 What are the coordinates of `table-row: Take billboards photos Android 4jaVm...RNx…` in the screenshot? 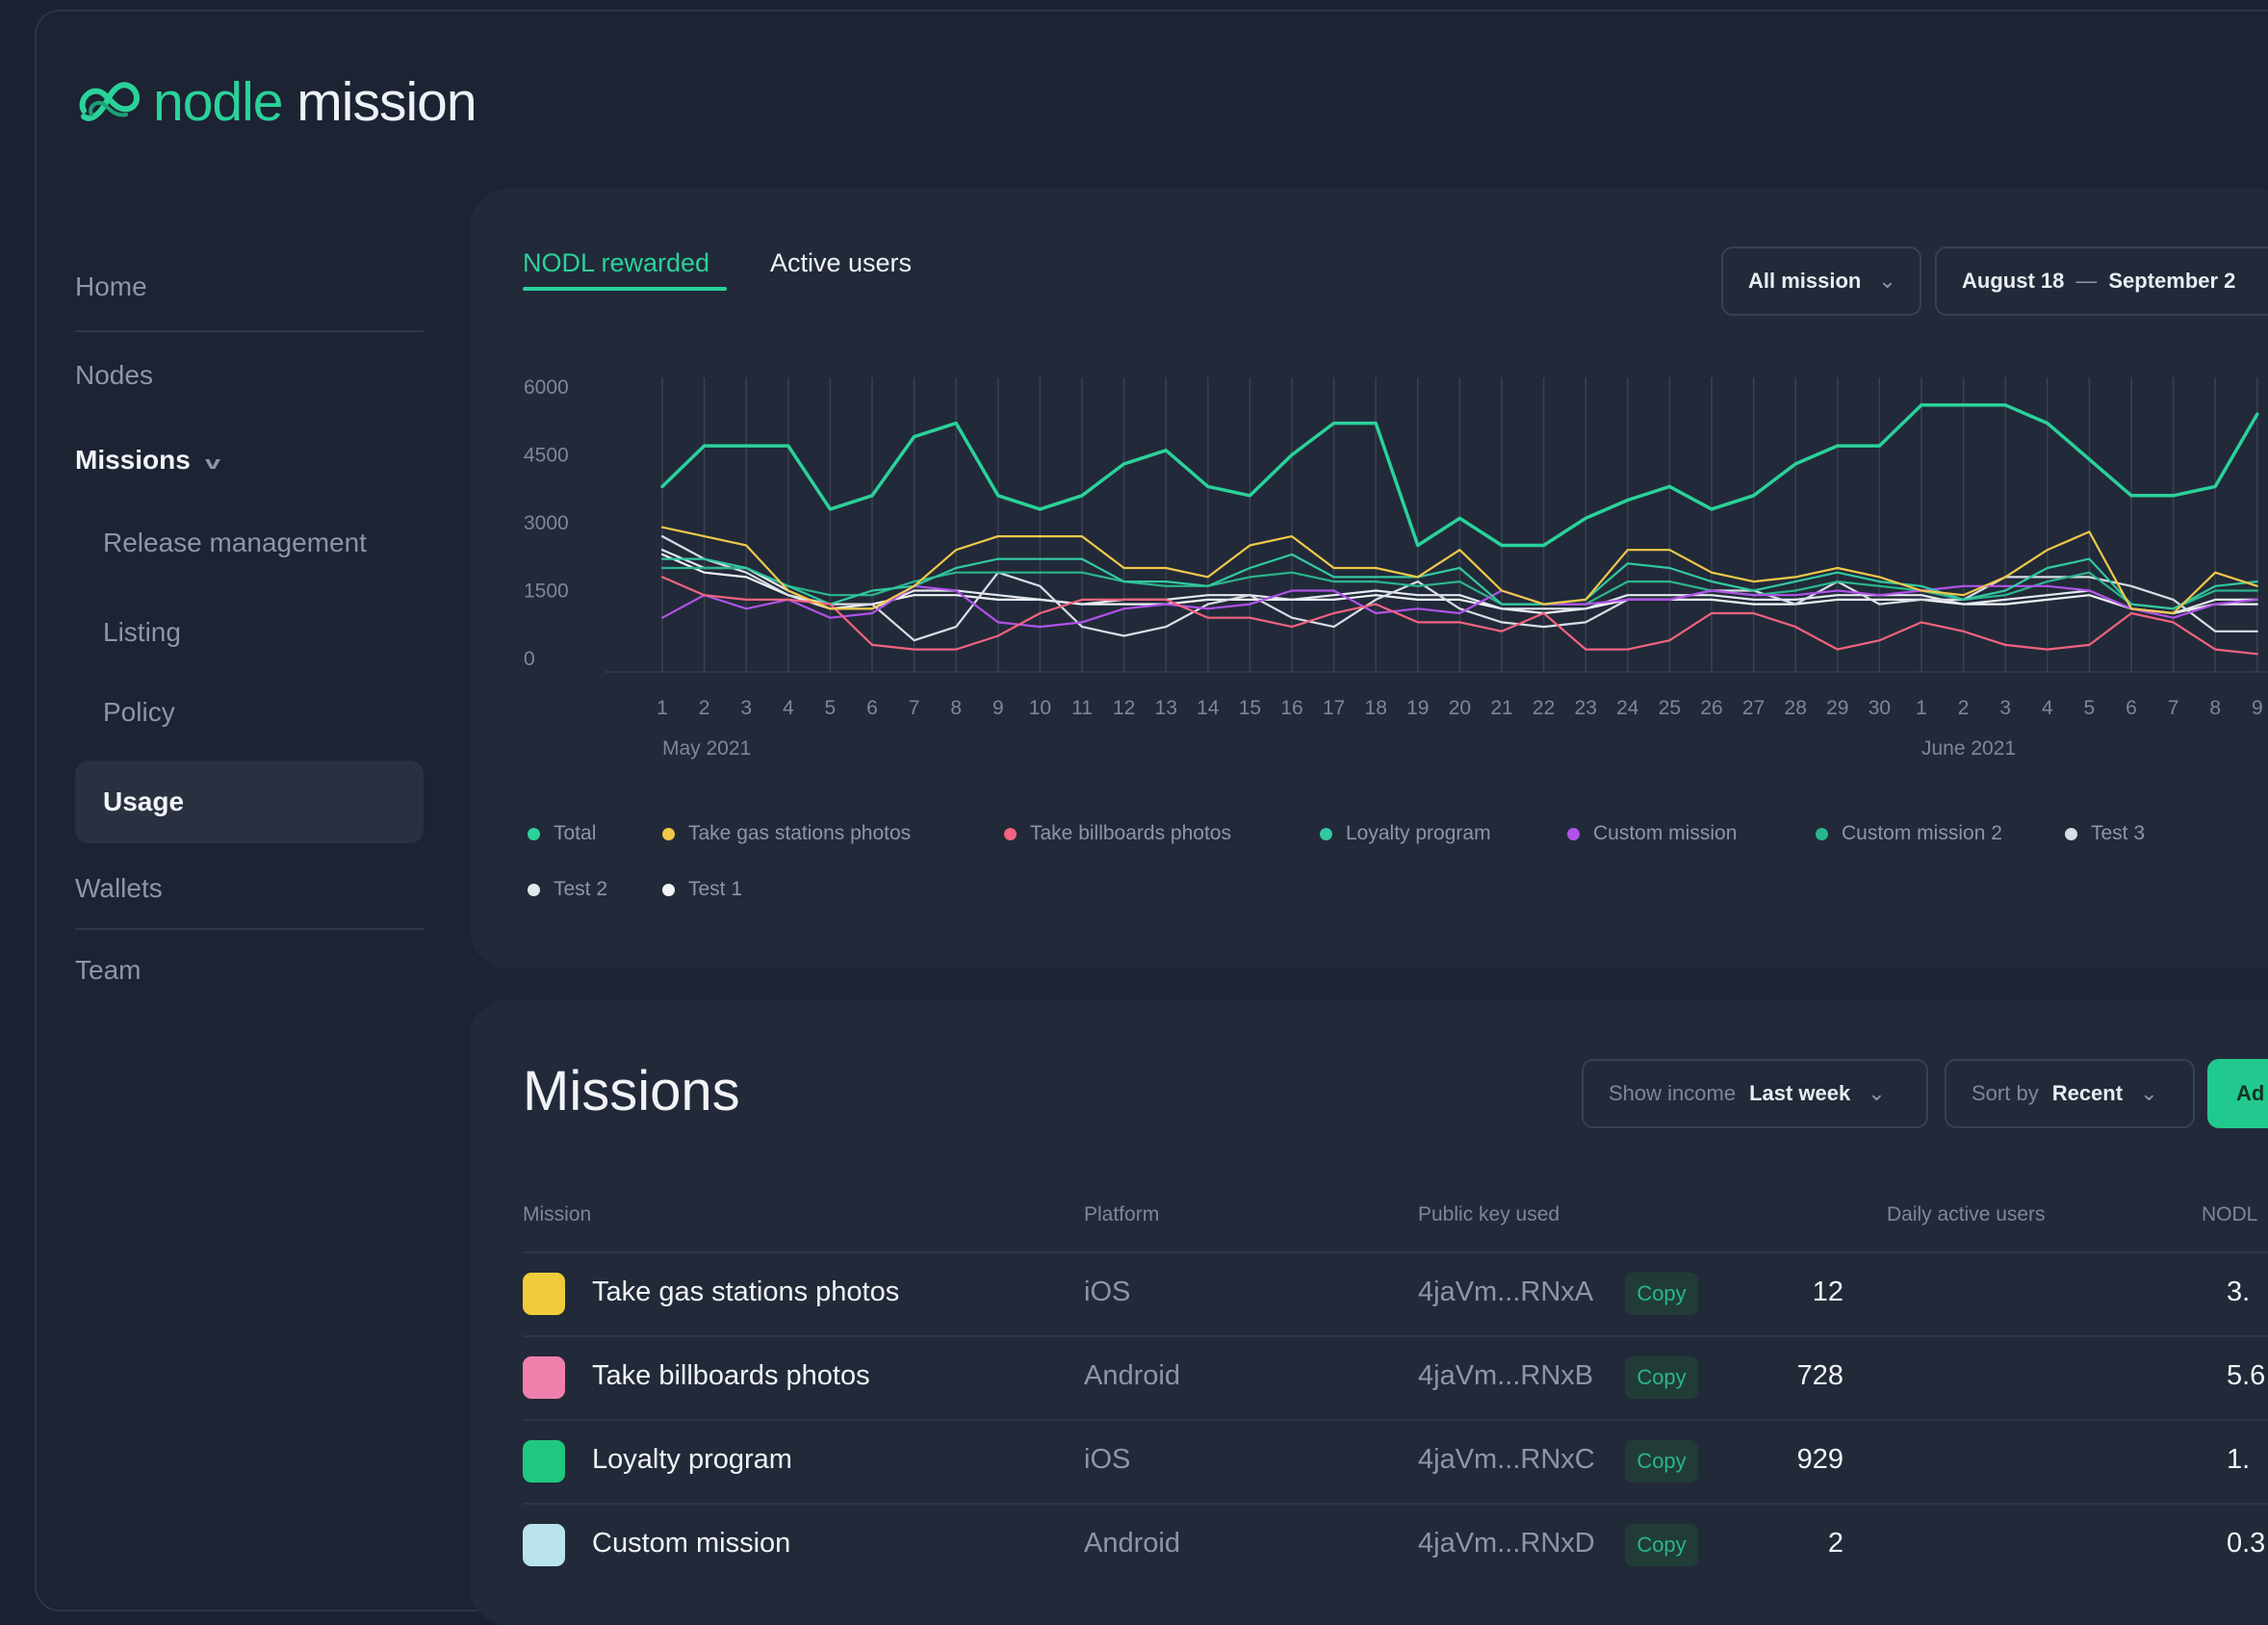 It's located at (1395, 1378).